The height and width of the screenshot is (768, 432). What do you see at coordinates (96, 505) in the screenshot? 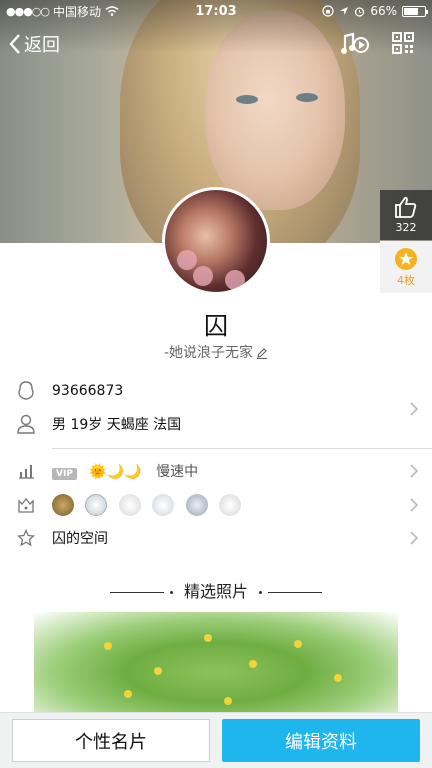
I see `cloud-medal-icon` at bounding box center [96, 505].